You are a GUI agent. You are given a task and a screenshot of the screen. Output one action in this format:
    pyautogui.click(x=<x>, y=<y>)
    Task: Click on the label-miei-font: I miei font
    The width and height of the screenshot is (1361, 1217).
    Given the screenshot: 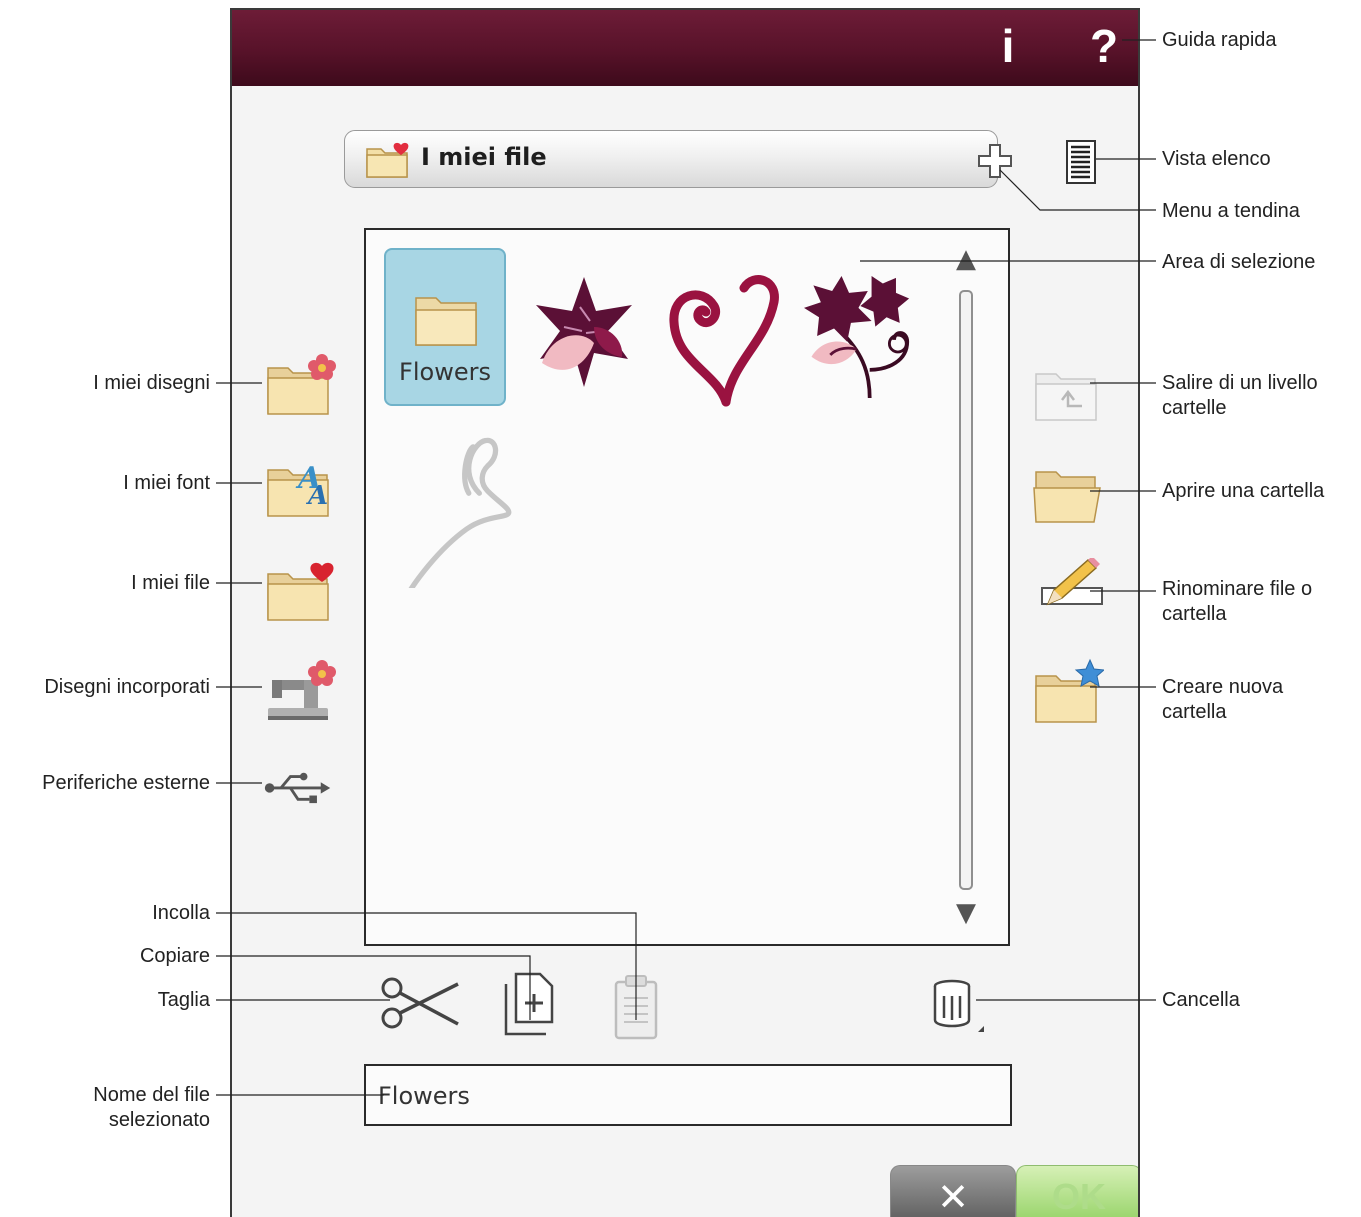 What is the action you would take?
    pyautogui.click(x=166, y=483)
    